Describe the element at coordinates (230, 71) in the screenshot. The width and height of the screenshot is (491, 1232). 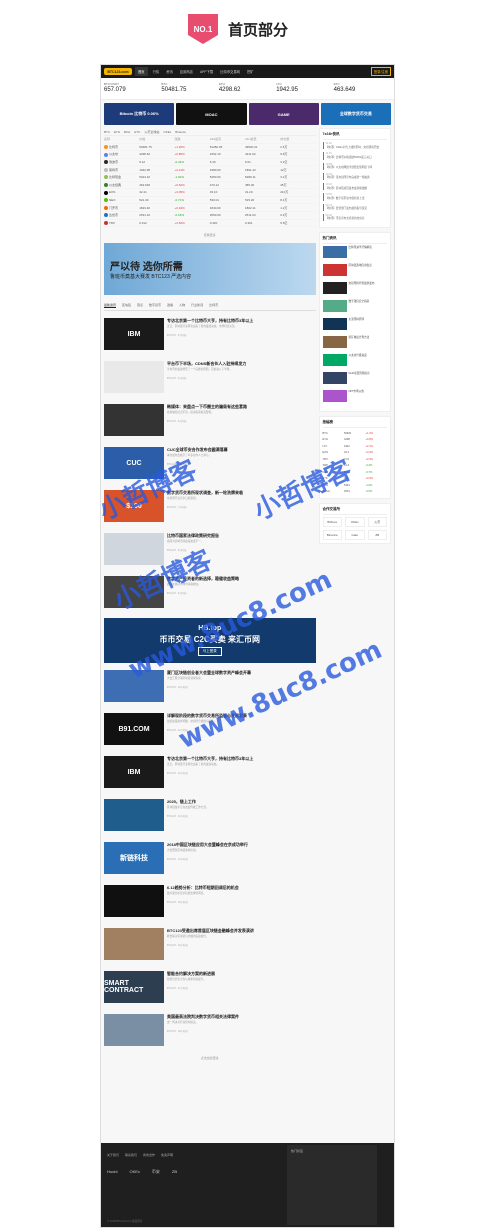
I see `nav-exchange: 比特币交易网` at that location.